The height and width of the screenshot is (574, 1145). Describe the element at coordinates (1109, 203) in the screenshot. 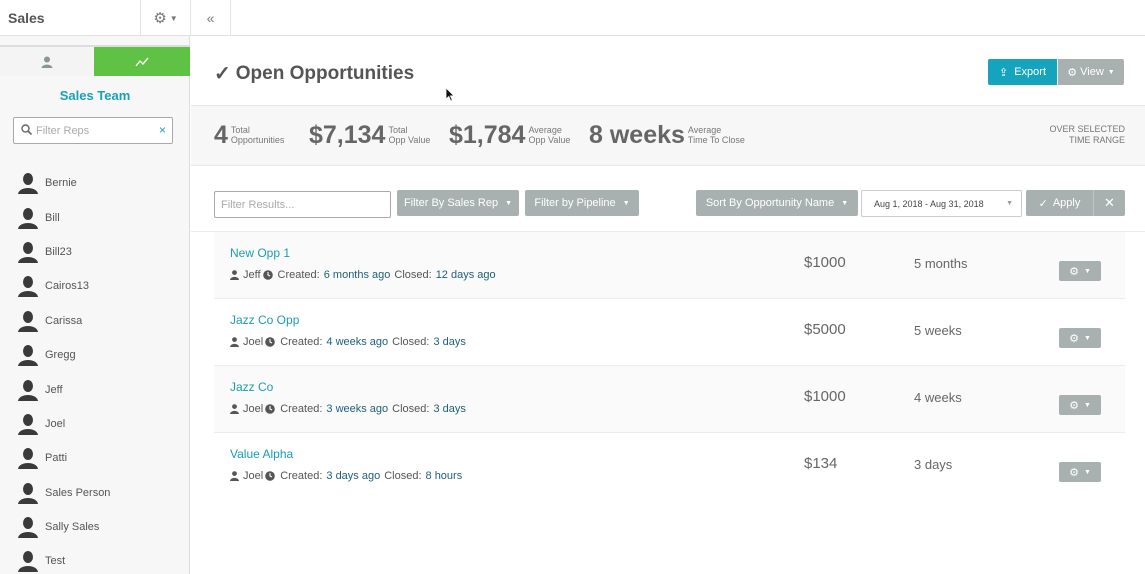

I see `clear-filters-button: ✕` at that location.